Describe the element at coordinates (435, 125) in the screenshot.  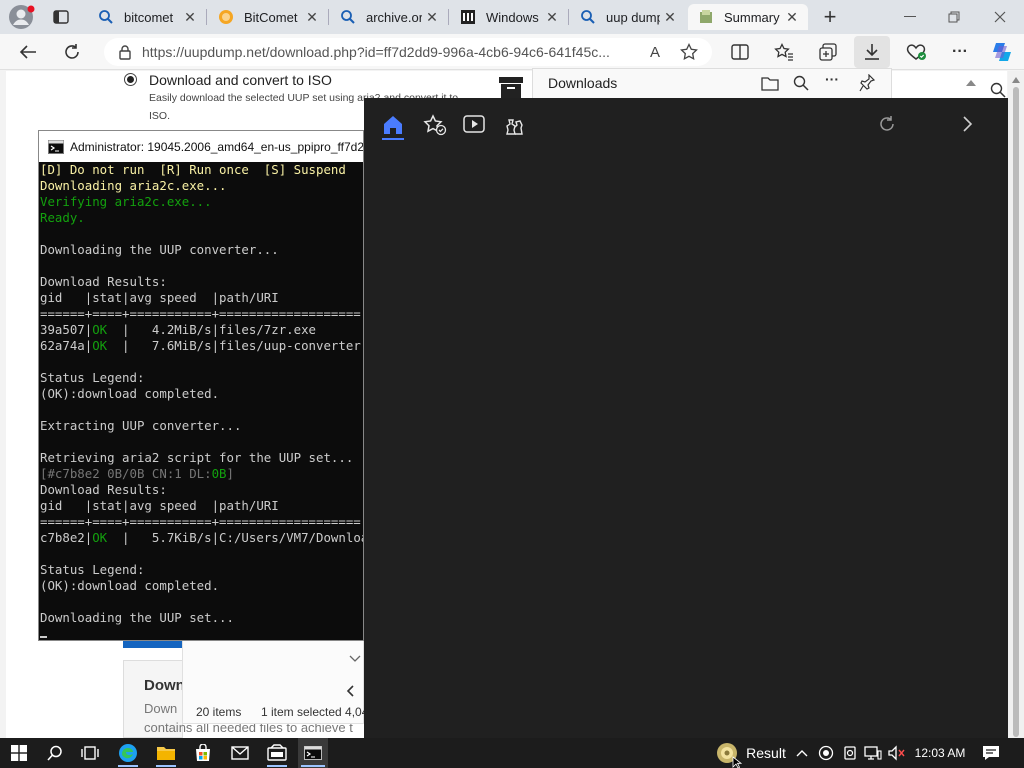
I see `star-check-icon` at that location.